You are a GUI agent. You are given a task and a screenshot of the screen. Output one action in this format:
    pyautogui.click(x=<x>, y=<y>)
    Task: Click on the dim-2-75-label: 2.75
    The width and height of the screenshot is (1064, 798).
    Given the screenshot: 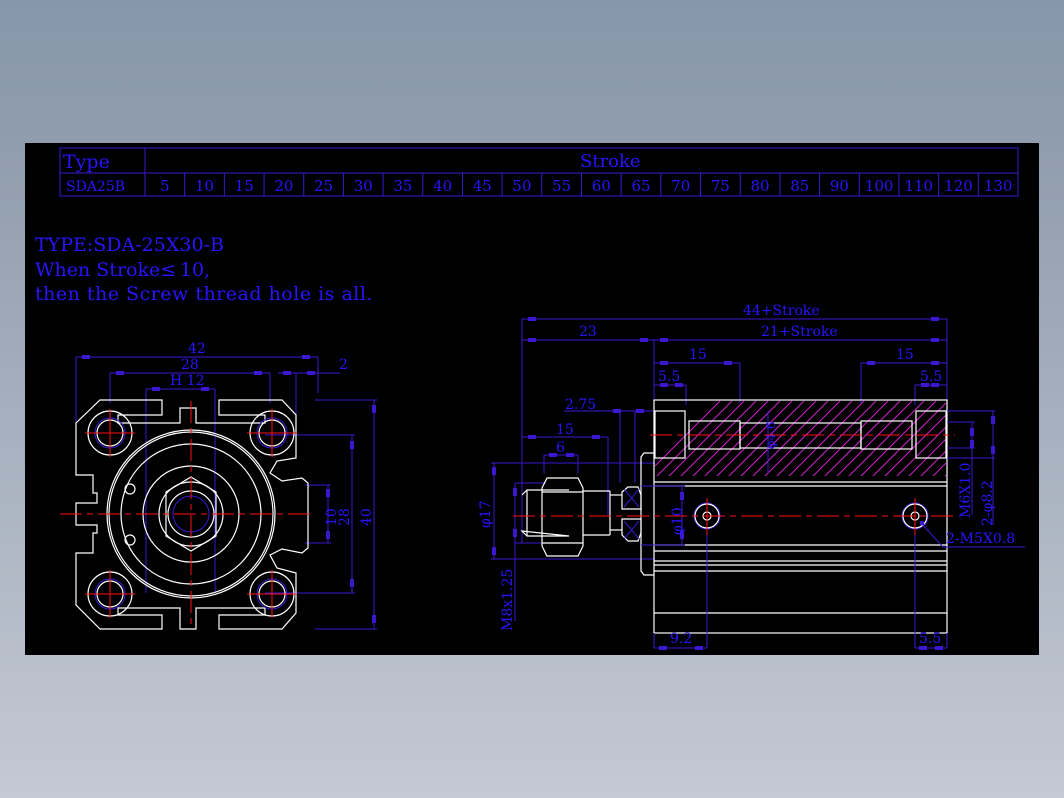 What is the action you would take?
    pyautogui.click(x=580, y=405)
    